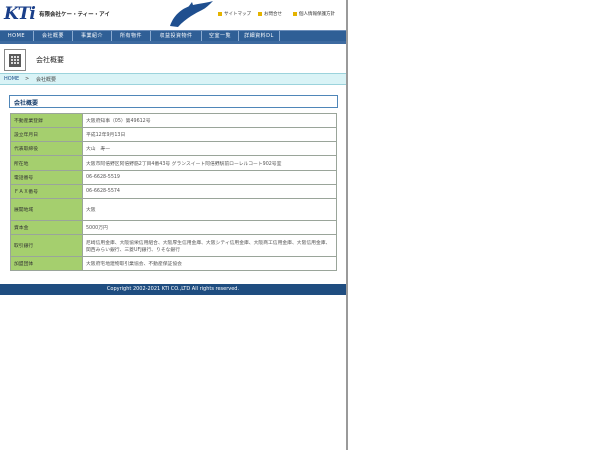 The height and width of the screenshot is (450, 600). Describe the element at coordinates (46, 245) in the screenshot. I see `row-label: 取引銀行` at that location.